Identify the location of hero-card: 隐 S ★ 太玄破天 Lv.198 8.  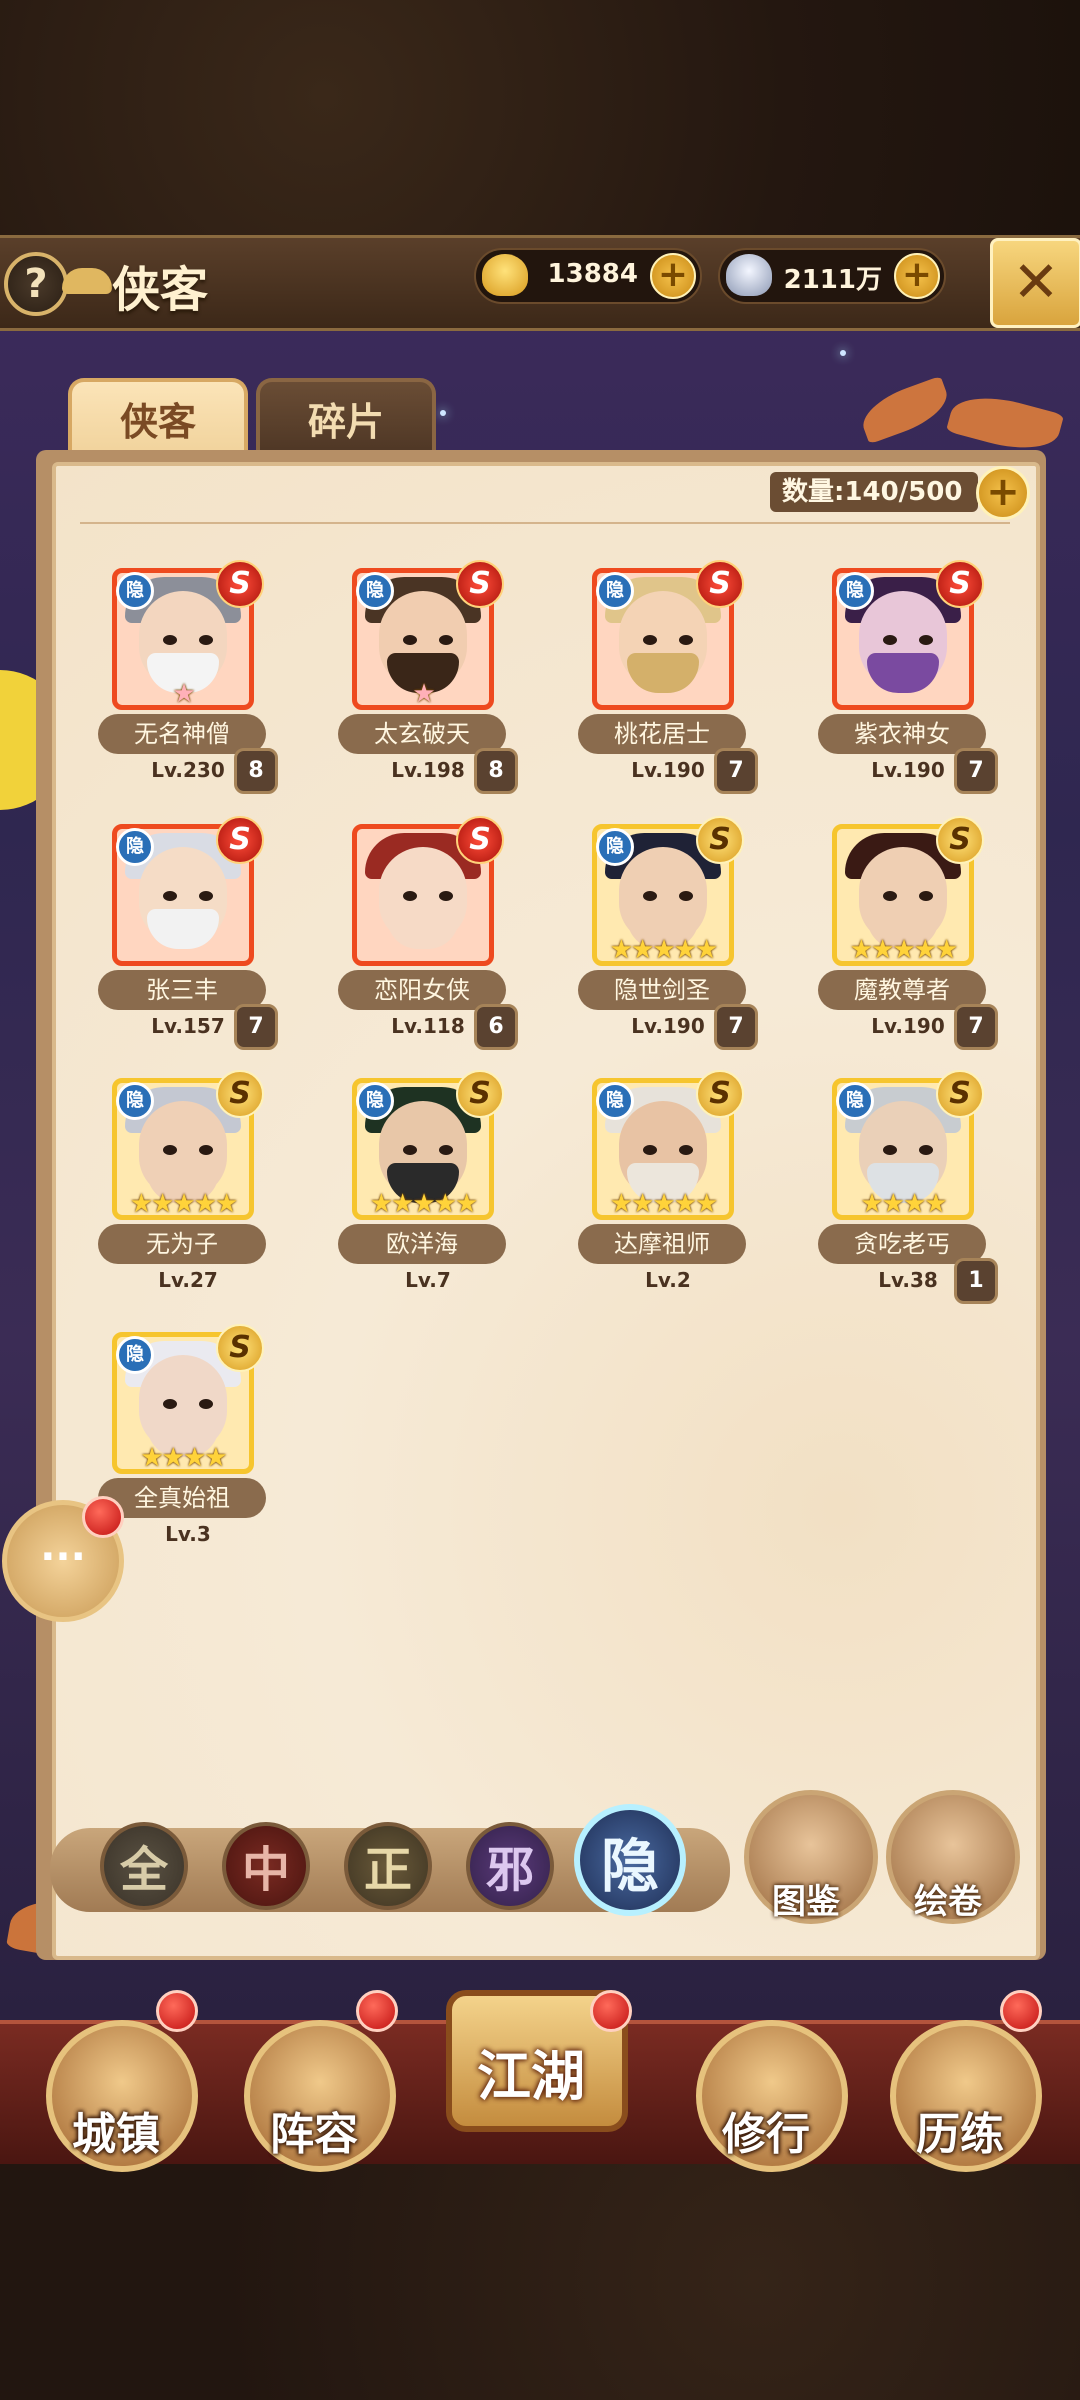
(422, 679).